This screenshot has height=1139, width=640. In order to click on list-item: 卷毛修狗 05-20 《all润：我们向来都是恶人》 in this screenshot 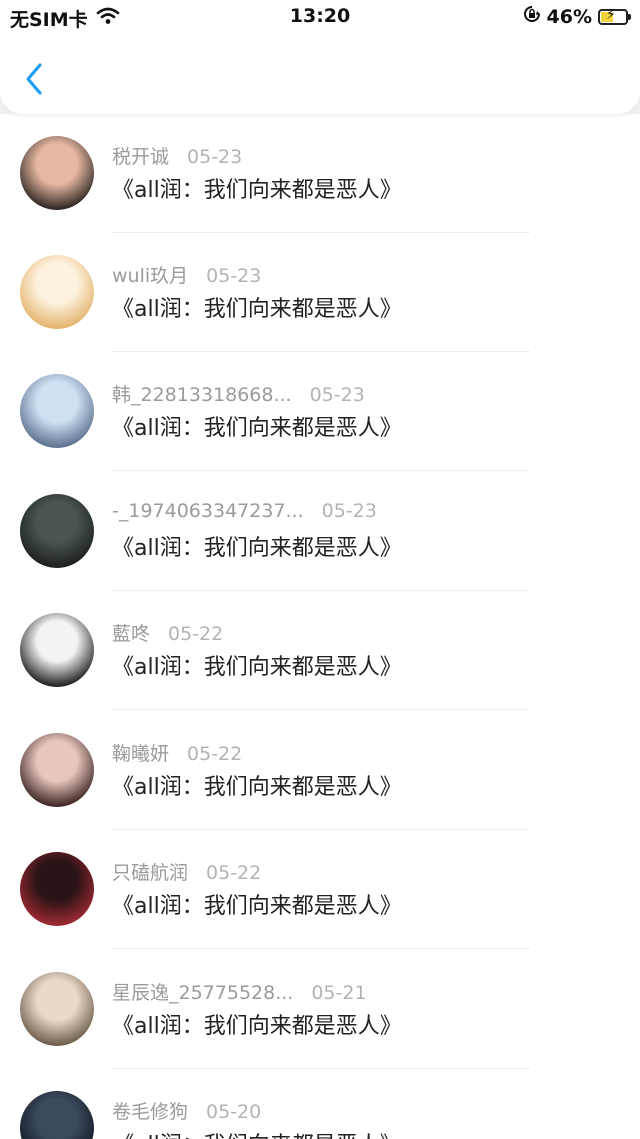, I will do `click(320, 1104)`.